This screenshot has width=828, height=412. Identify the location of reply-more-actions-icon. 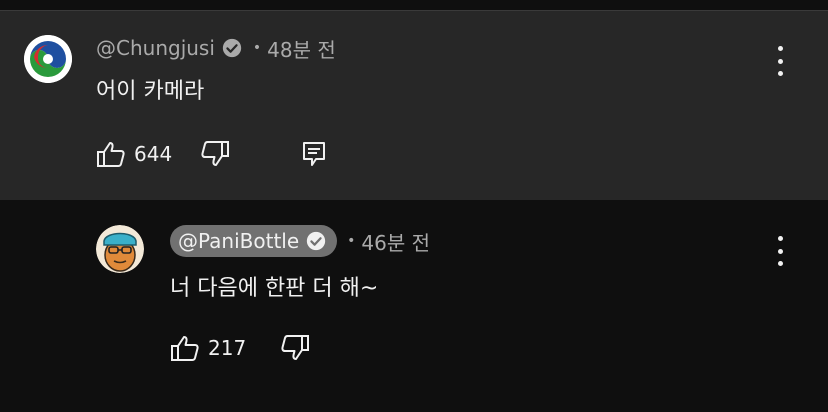
(780, 251).